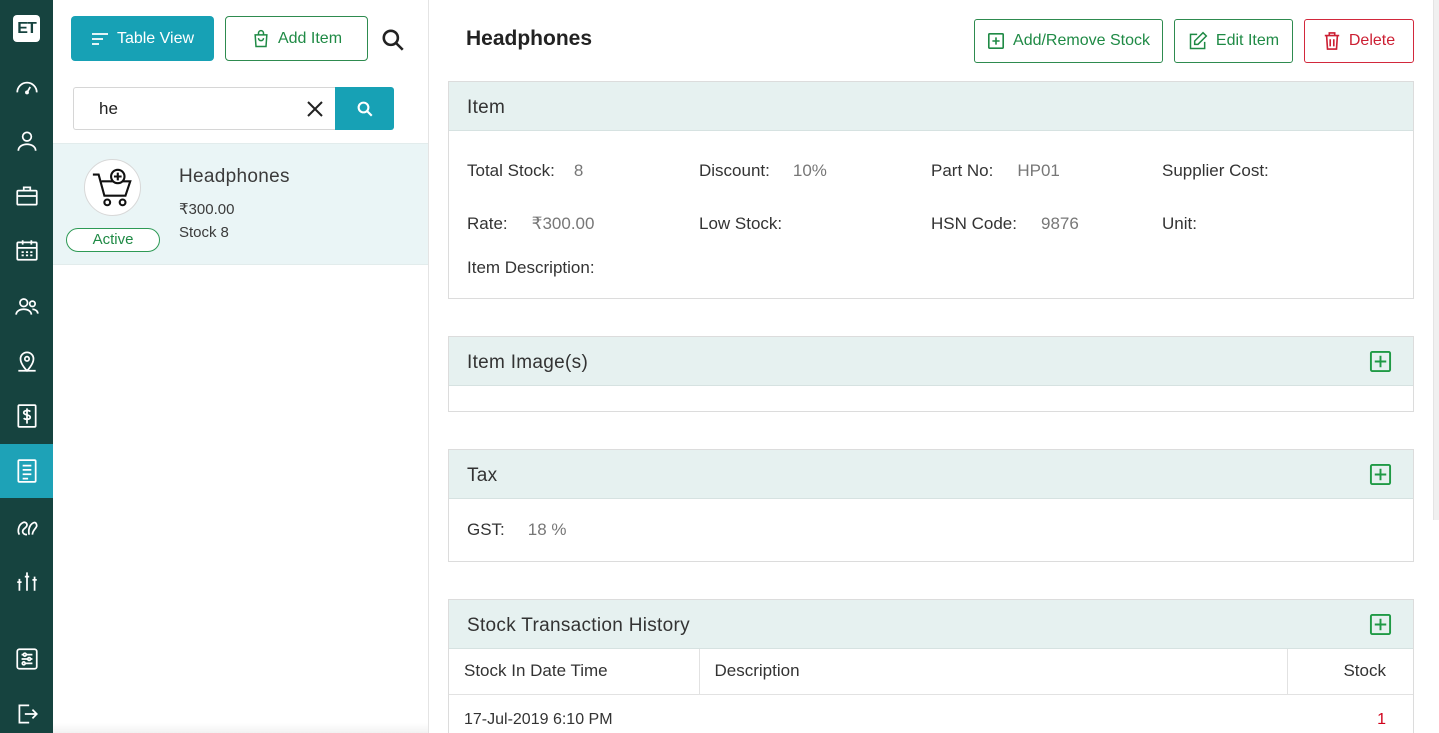 This screenshot has width=1439, height=733. I want to click on nav-rail: ET, so click(26, 366).